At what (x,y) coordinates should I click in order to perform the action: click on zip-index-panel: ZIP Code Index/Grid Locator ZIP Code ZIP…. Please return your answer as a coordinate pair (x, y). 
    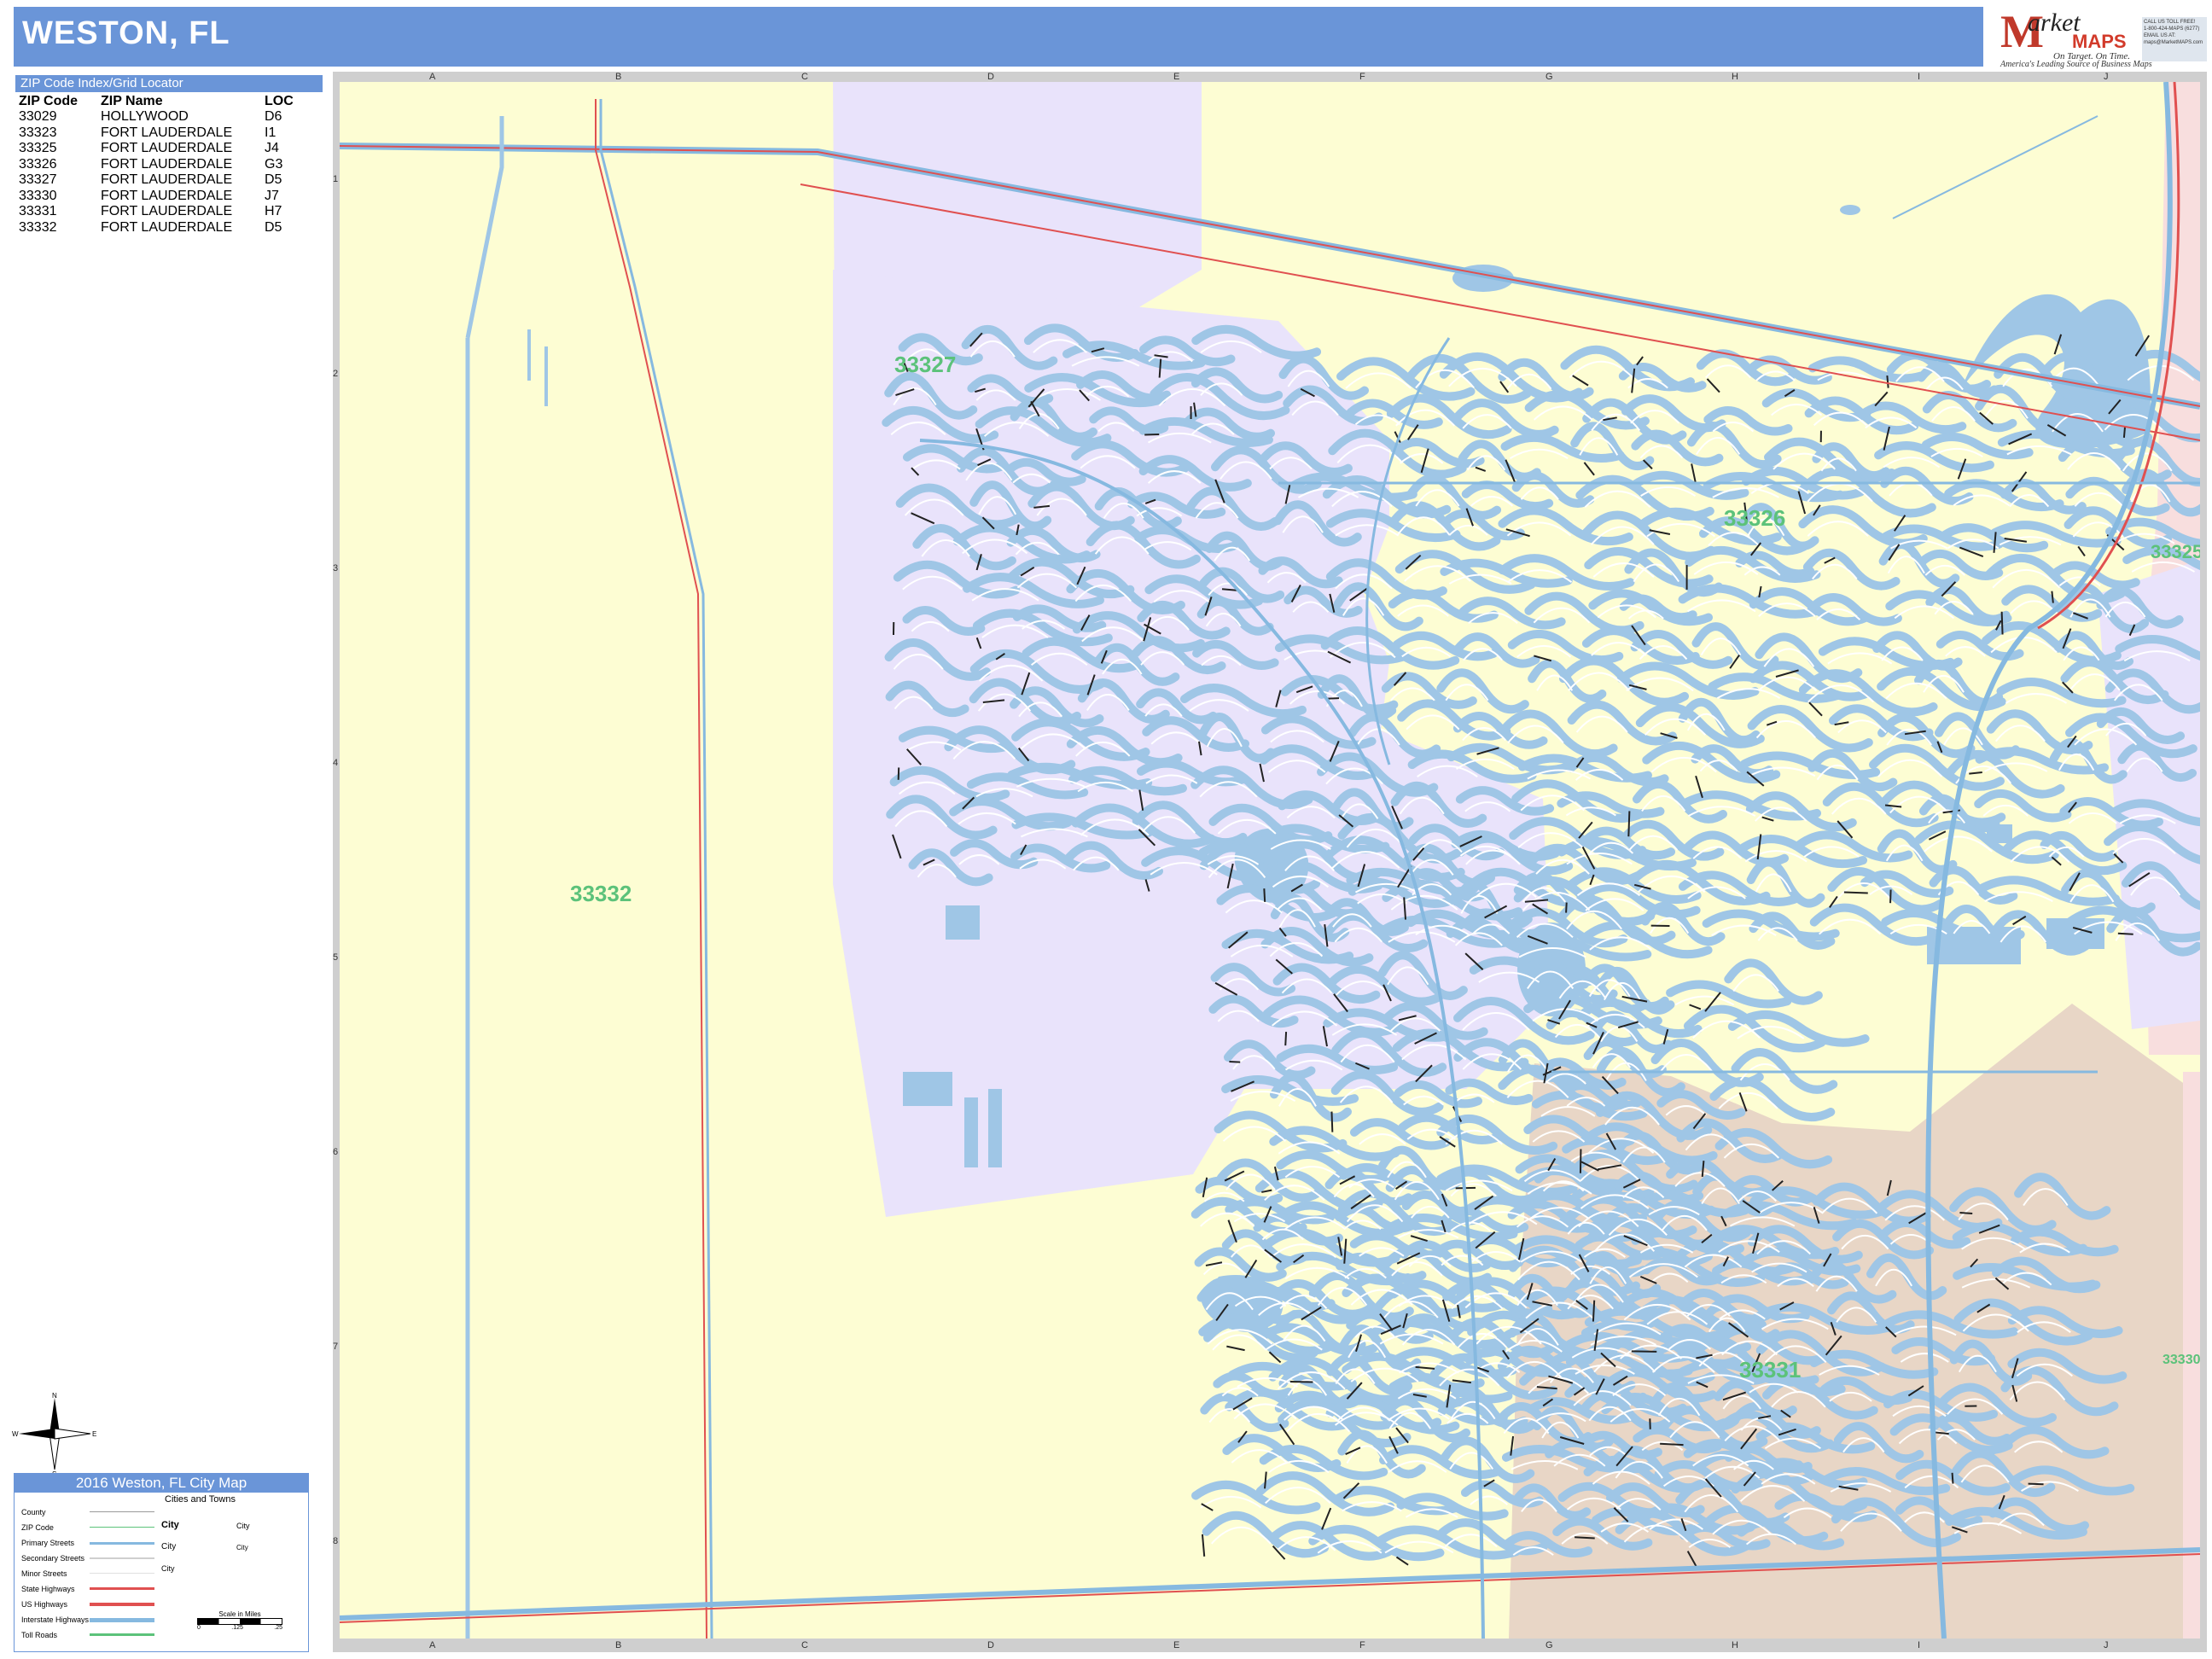
    Looking at the image, I should click on (169, 155).